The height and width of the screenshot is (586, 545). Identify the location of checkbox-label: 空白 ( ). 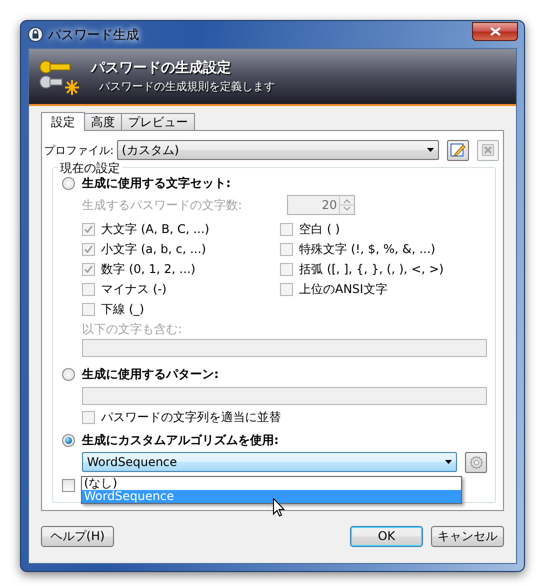
(319, 229).